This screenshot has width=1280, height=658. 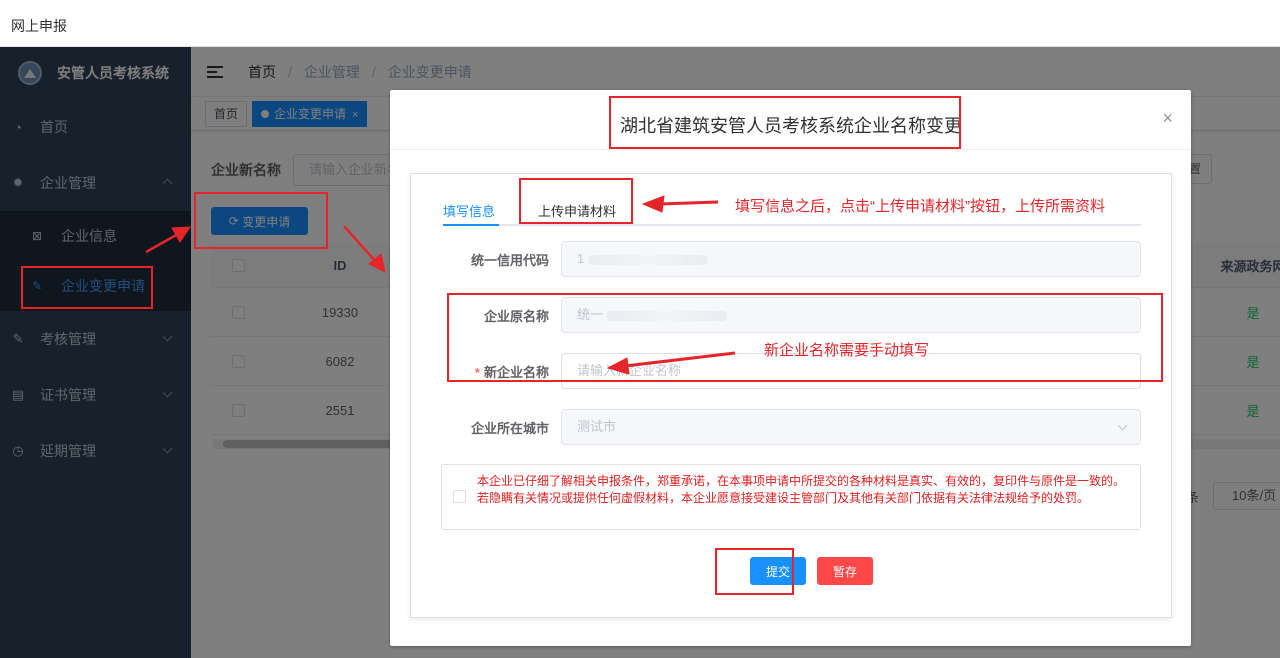 I want to click on save-draft-button: 暂存, so click(x=845, y=571).